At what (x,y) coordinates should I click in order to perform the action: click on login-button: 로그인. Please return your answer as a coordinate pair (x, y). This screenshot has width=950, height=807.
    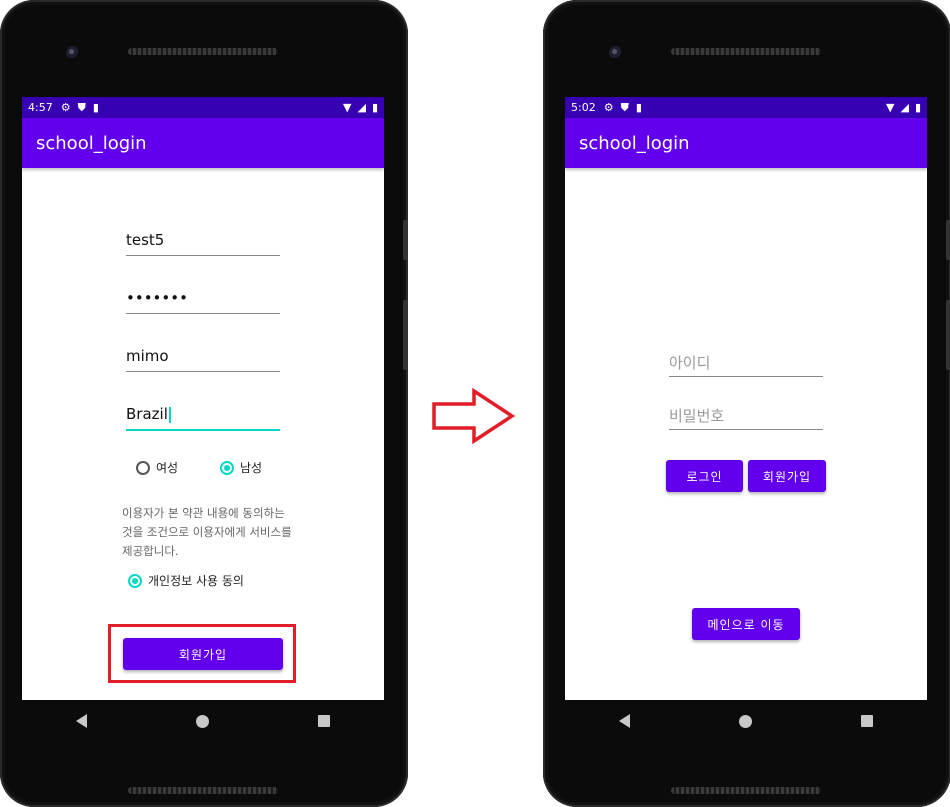
    Looking at the image, I should click on (704, 476).